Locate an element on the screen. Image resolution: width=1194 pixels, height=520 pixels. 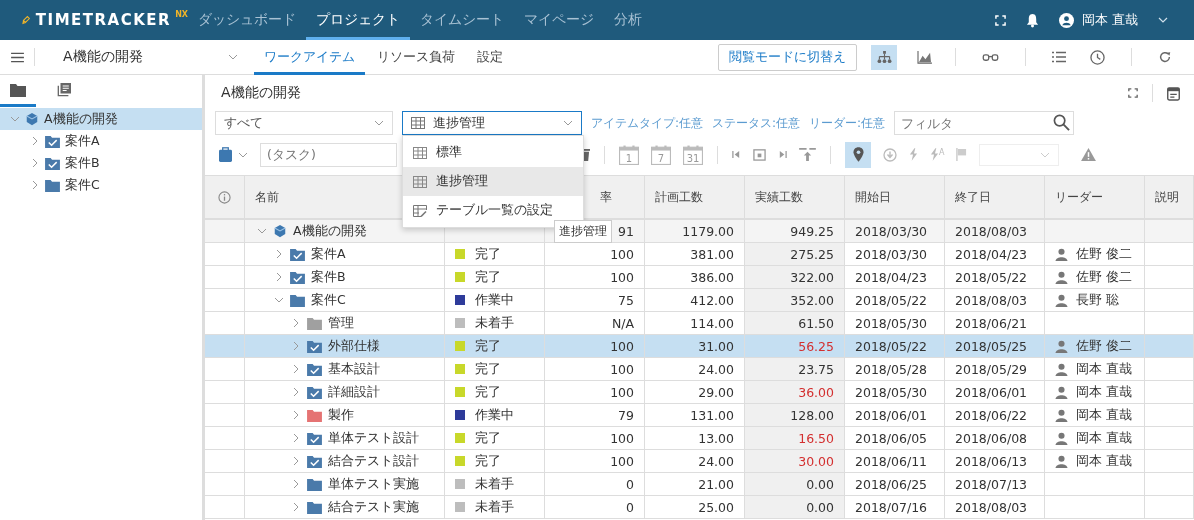
tree-item: 案件A is located at coordinates (101, 141).